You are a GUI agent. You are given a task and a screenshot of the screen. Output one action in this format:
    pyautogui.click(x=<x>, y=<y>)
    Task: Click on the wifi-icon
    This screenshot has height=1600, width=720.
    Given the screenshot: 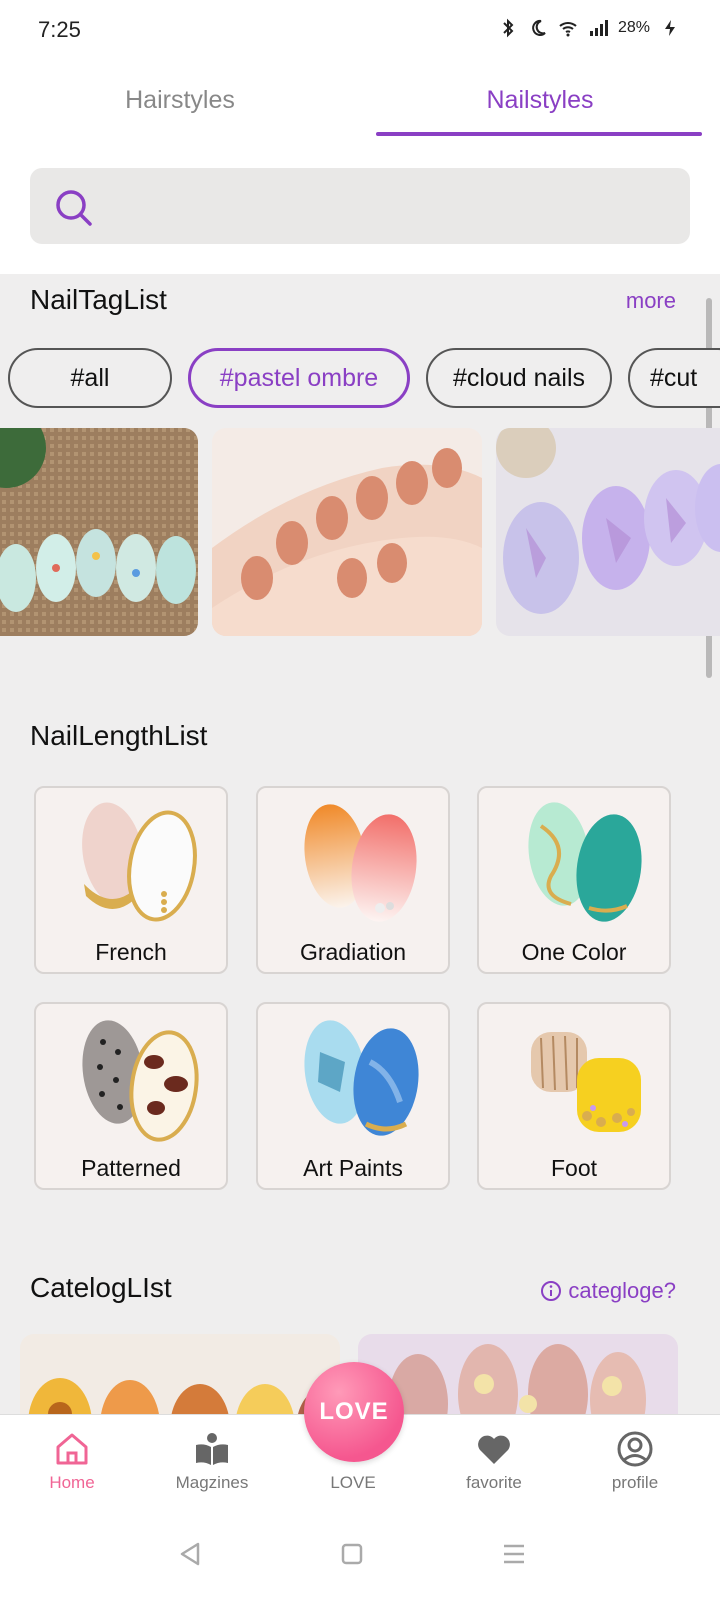 What is the action you would take?
    pyautogui.click(x=568, y=29)
    